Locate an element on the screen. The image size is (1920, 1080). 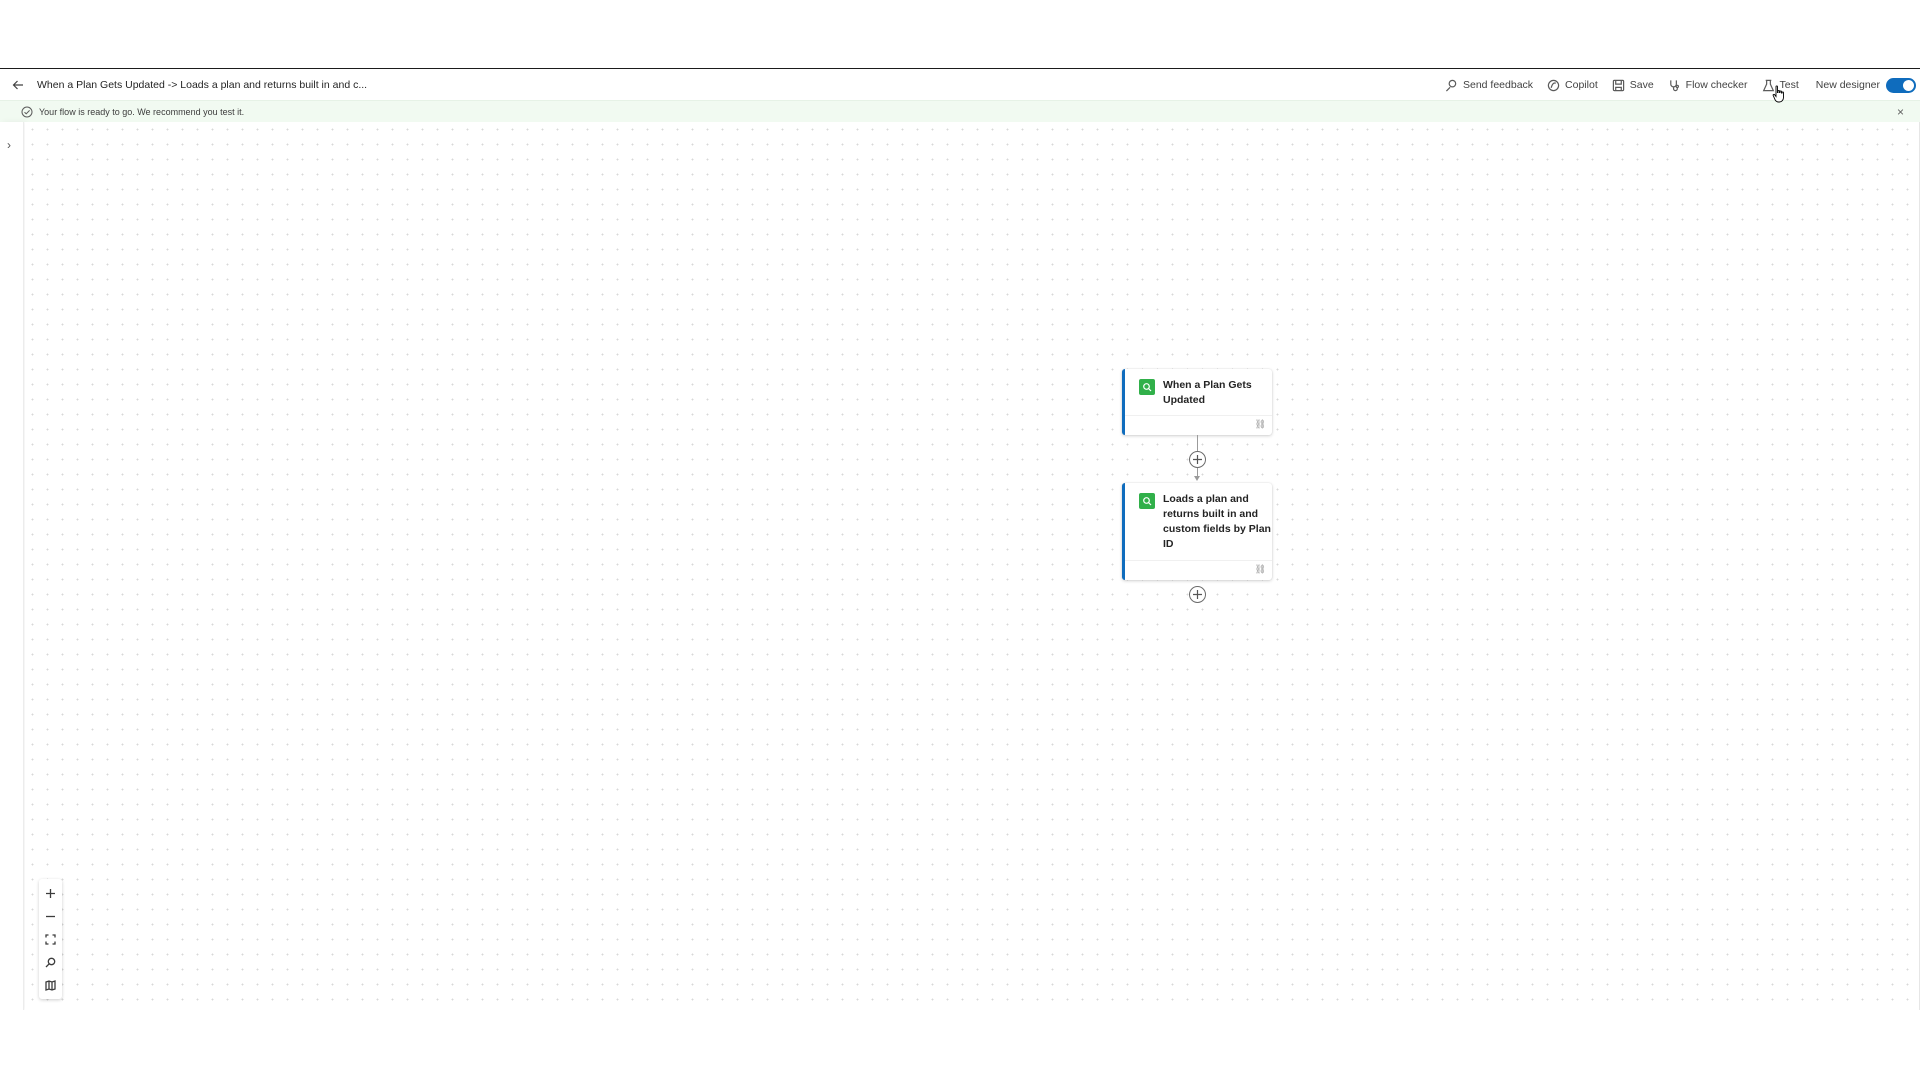
search-canvas-button is located at coordinates (50, 962).